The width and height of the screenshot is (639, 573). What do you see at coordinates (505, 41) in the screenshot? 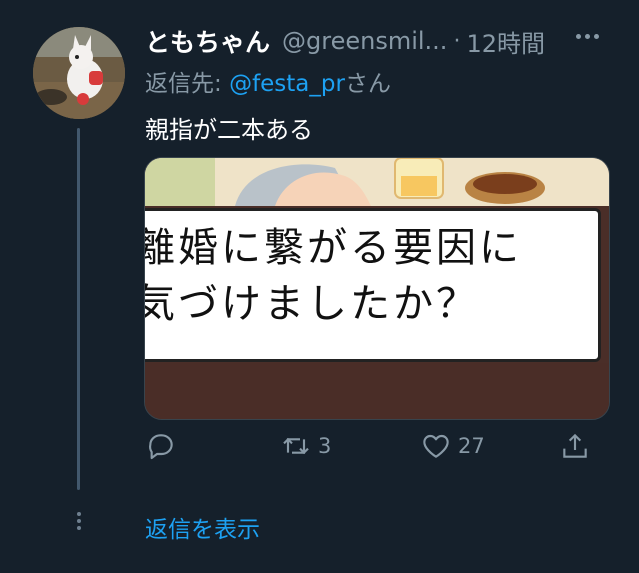
I see `timestamp: 12時間` at bounding box center [505, 41].